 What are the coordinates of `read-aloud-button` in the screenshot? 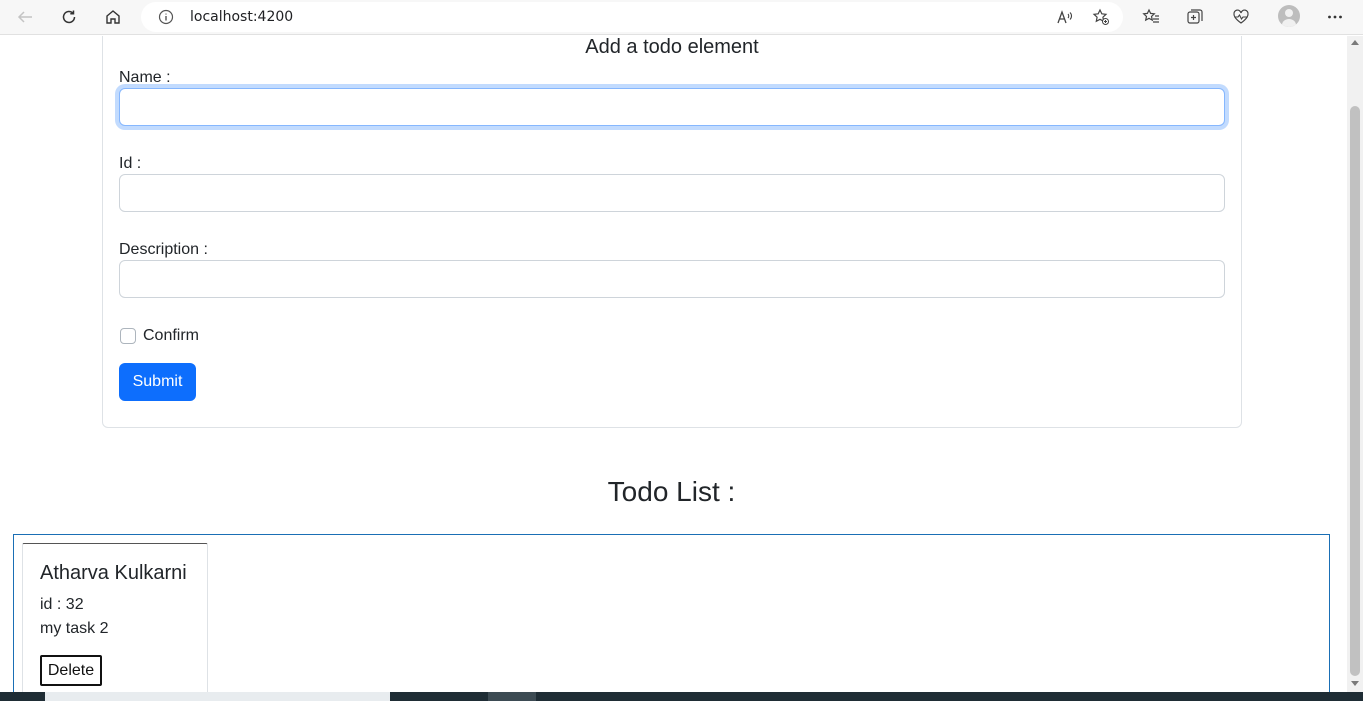 It's located at (1065, 17).